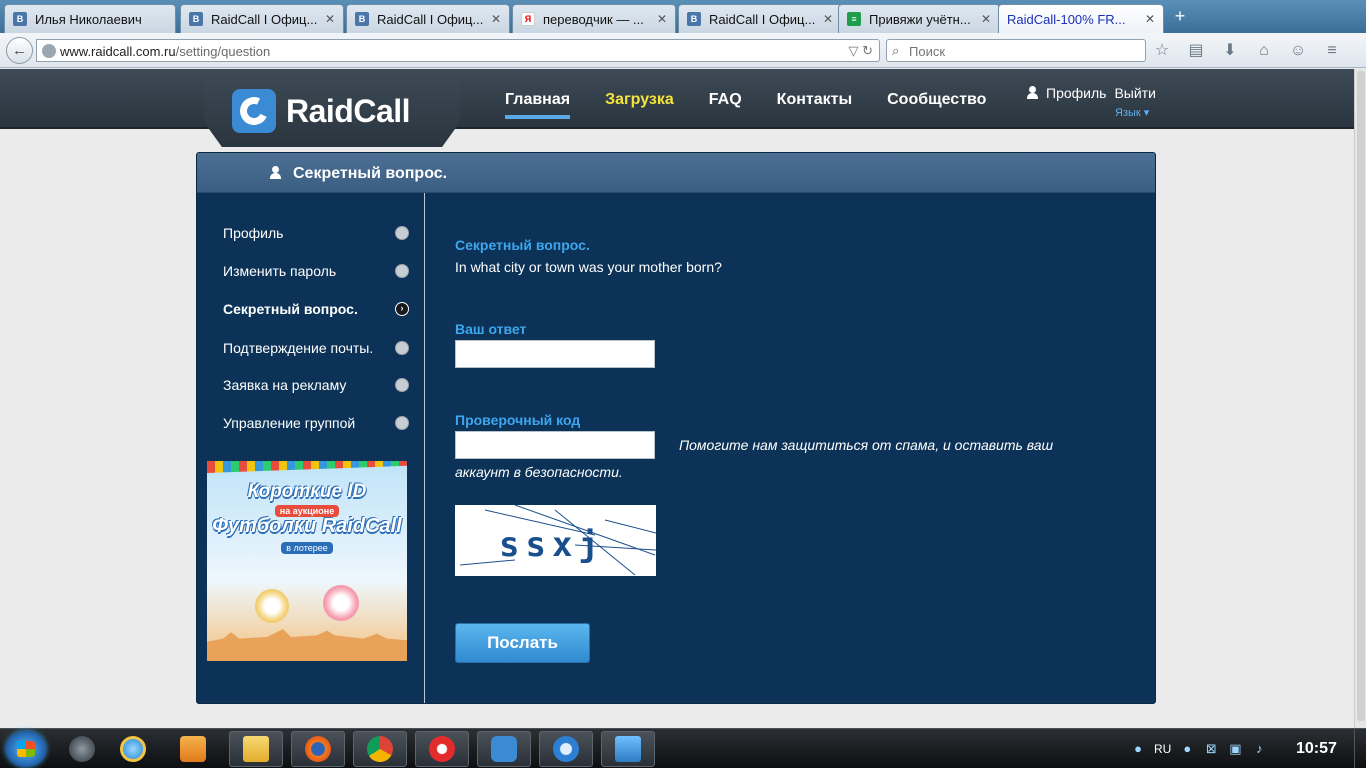  Describe the element at coordinates (522, 643) in the screenshot. I see `submit-button: Послать` at that location.